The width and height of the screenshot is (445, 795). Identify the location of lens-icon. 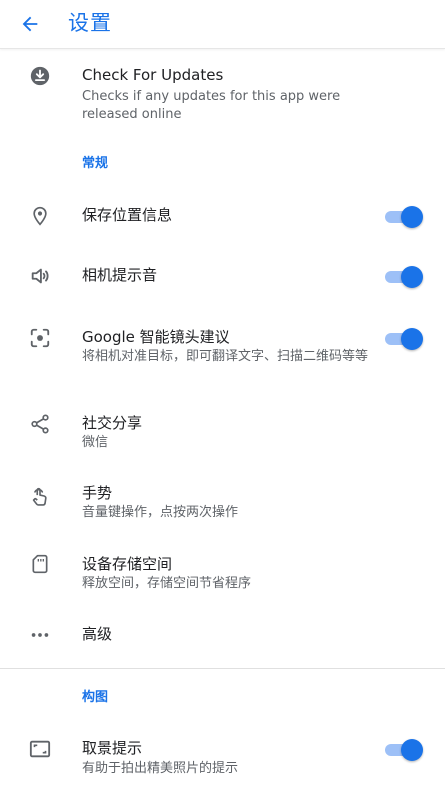
(40, 338).